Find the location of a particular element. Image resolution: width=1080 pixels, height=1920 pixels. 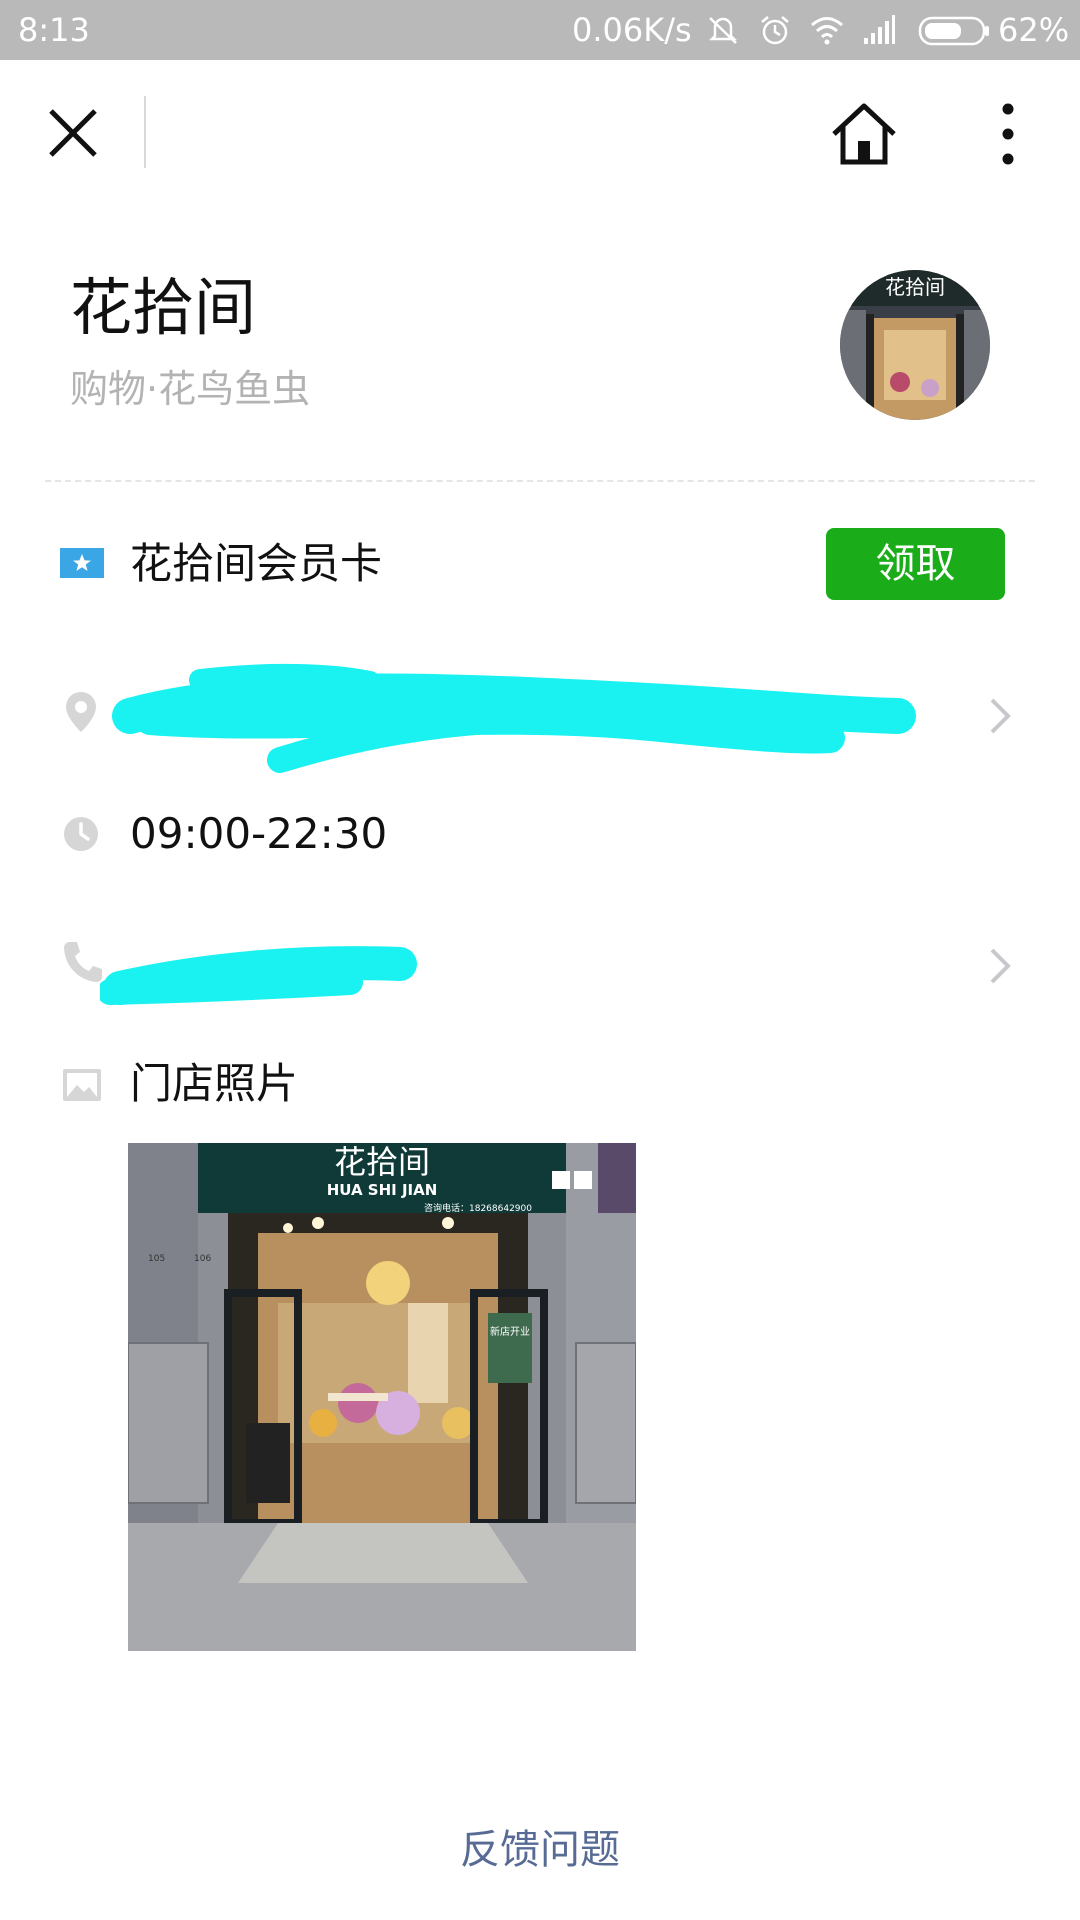

store-photos-label: 门店照片 is located at coordinates (214, 1083).